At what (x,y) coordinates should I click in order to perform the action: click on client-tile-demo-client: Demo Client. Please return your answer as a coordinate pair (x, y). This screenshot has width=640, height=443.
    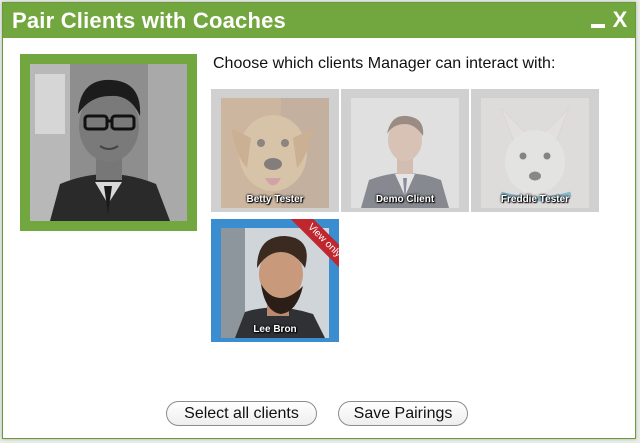
    Looking at the image, I should click on (405, 150).